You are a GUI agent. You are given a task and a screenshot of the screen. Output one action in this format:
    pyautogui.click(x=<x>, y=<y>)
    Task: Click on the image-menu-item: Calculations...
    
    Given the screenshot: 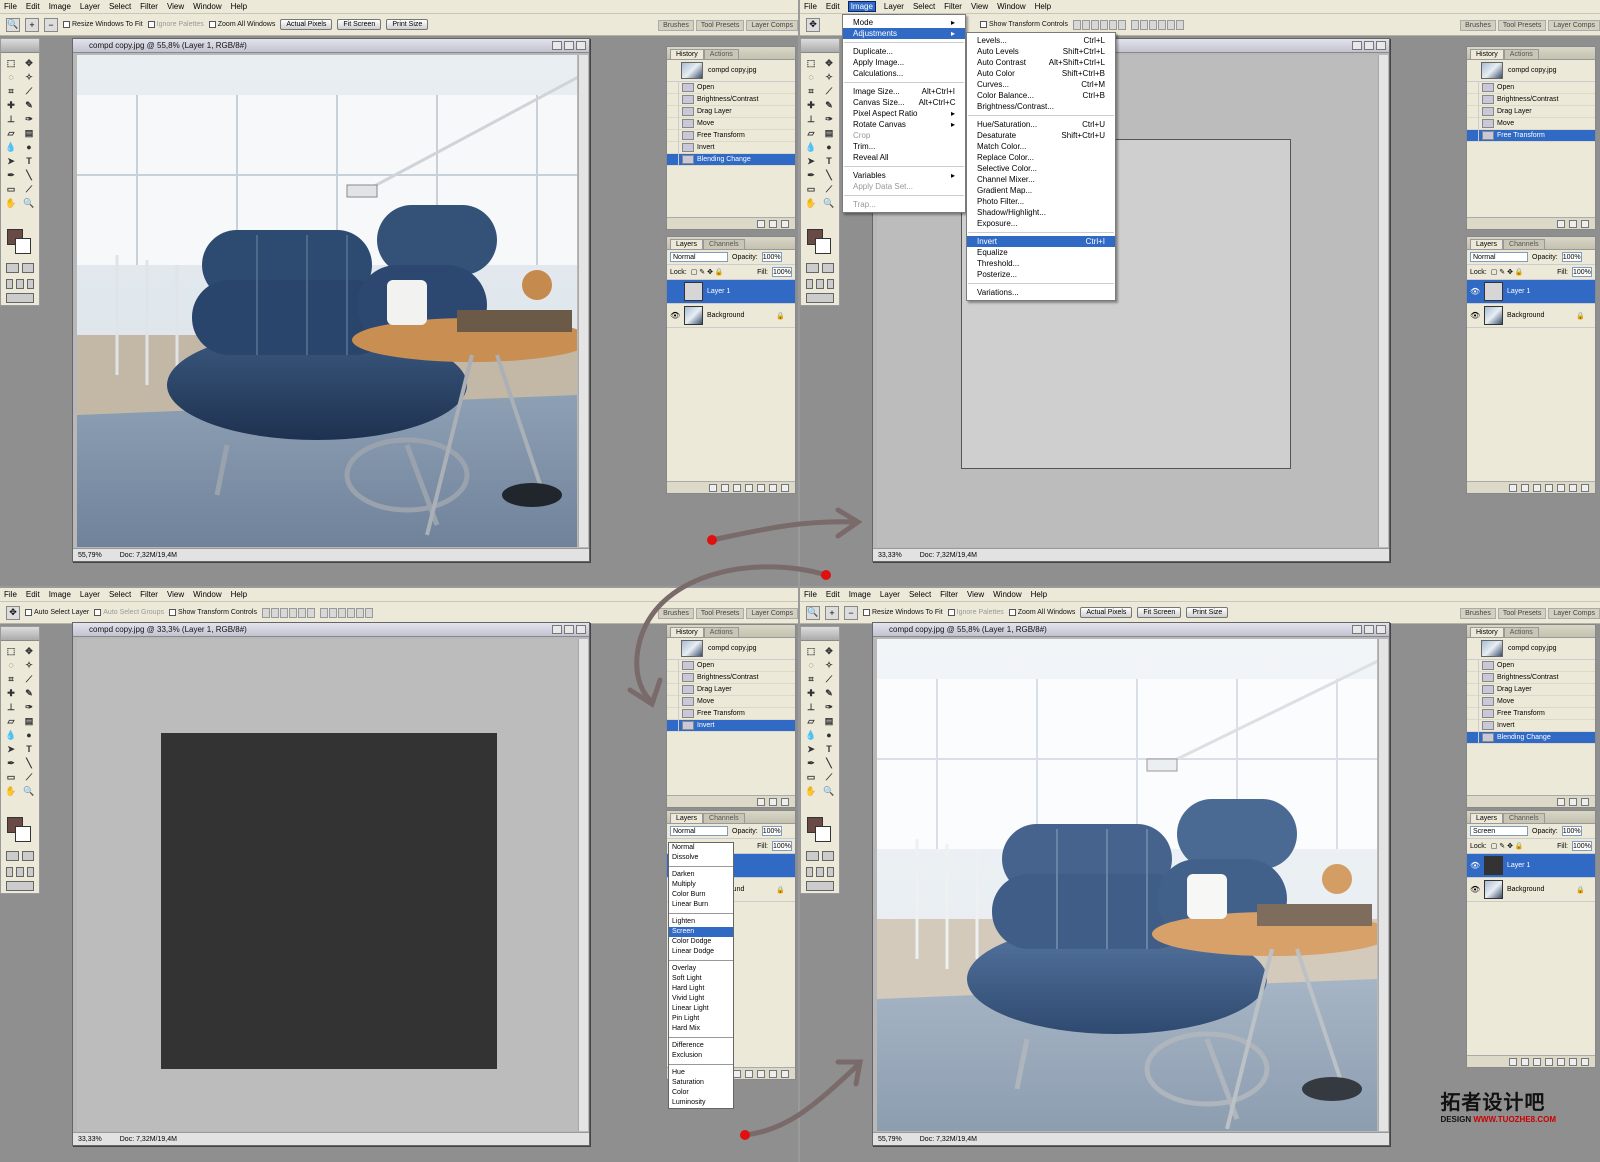 What is the action you would take?
    pyautogui.click(x=904, y=73)
    